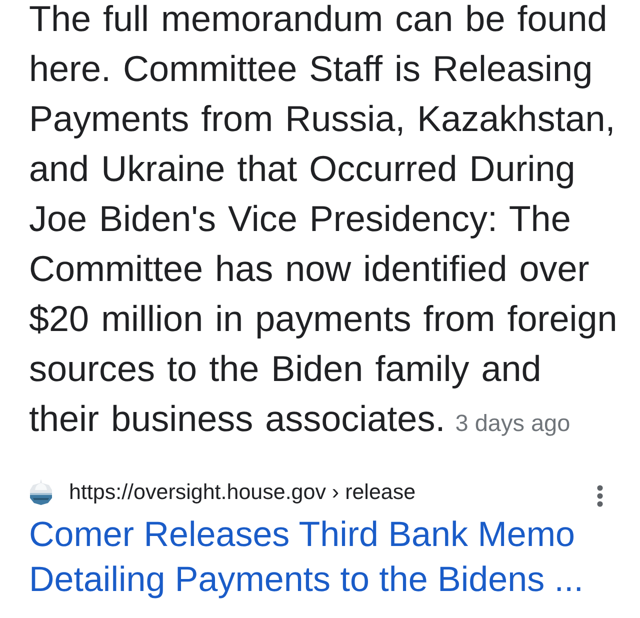 This screenshot has width=640, height=618. What do you see at coordinates (242, 492) in the screenshot?
I see `result-url: https://oversight.house.gov › release` at bounding box center [242, 492].